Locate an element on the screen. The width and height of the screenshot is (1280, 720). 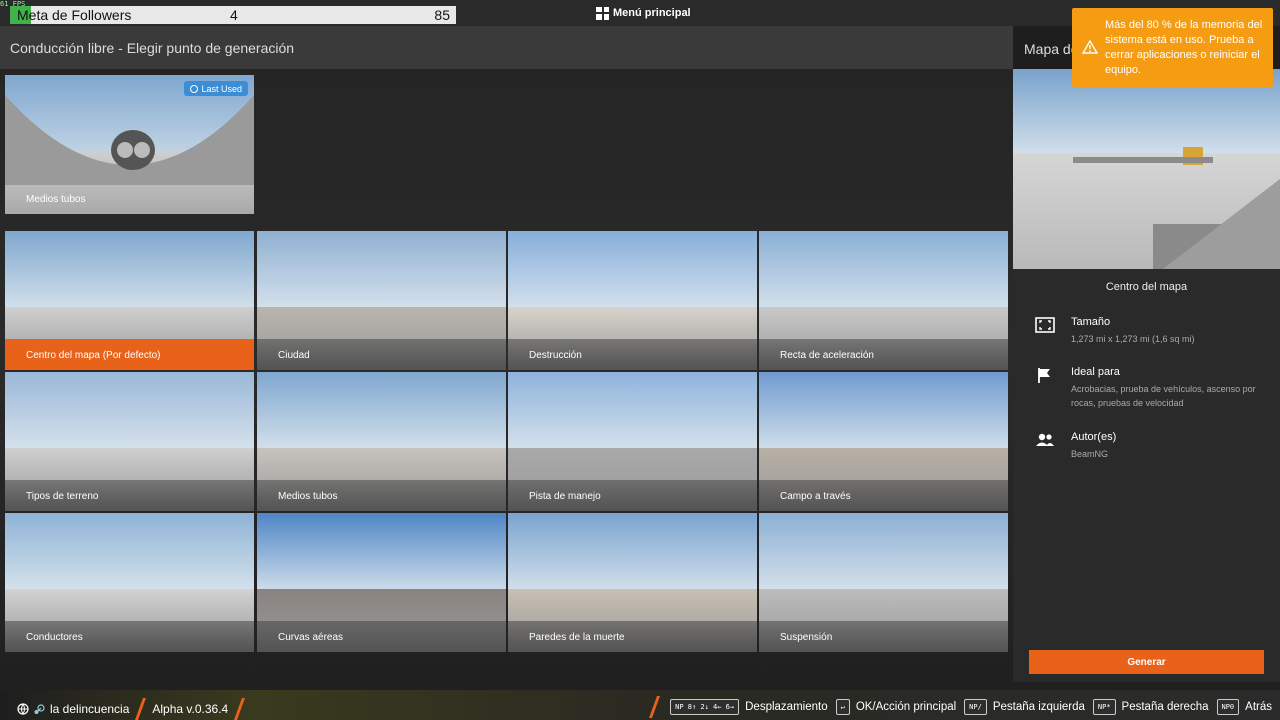
key-glyph: NP 8↑ 2↓ 4← 6→ is located at coordinates (705, 707).